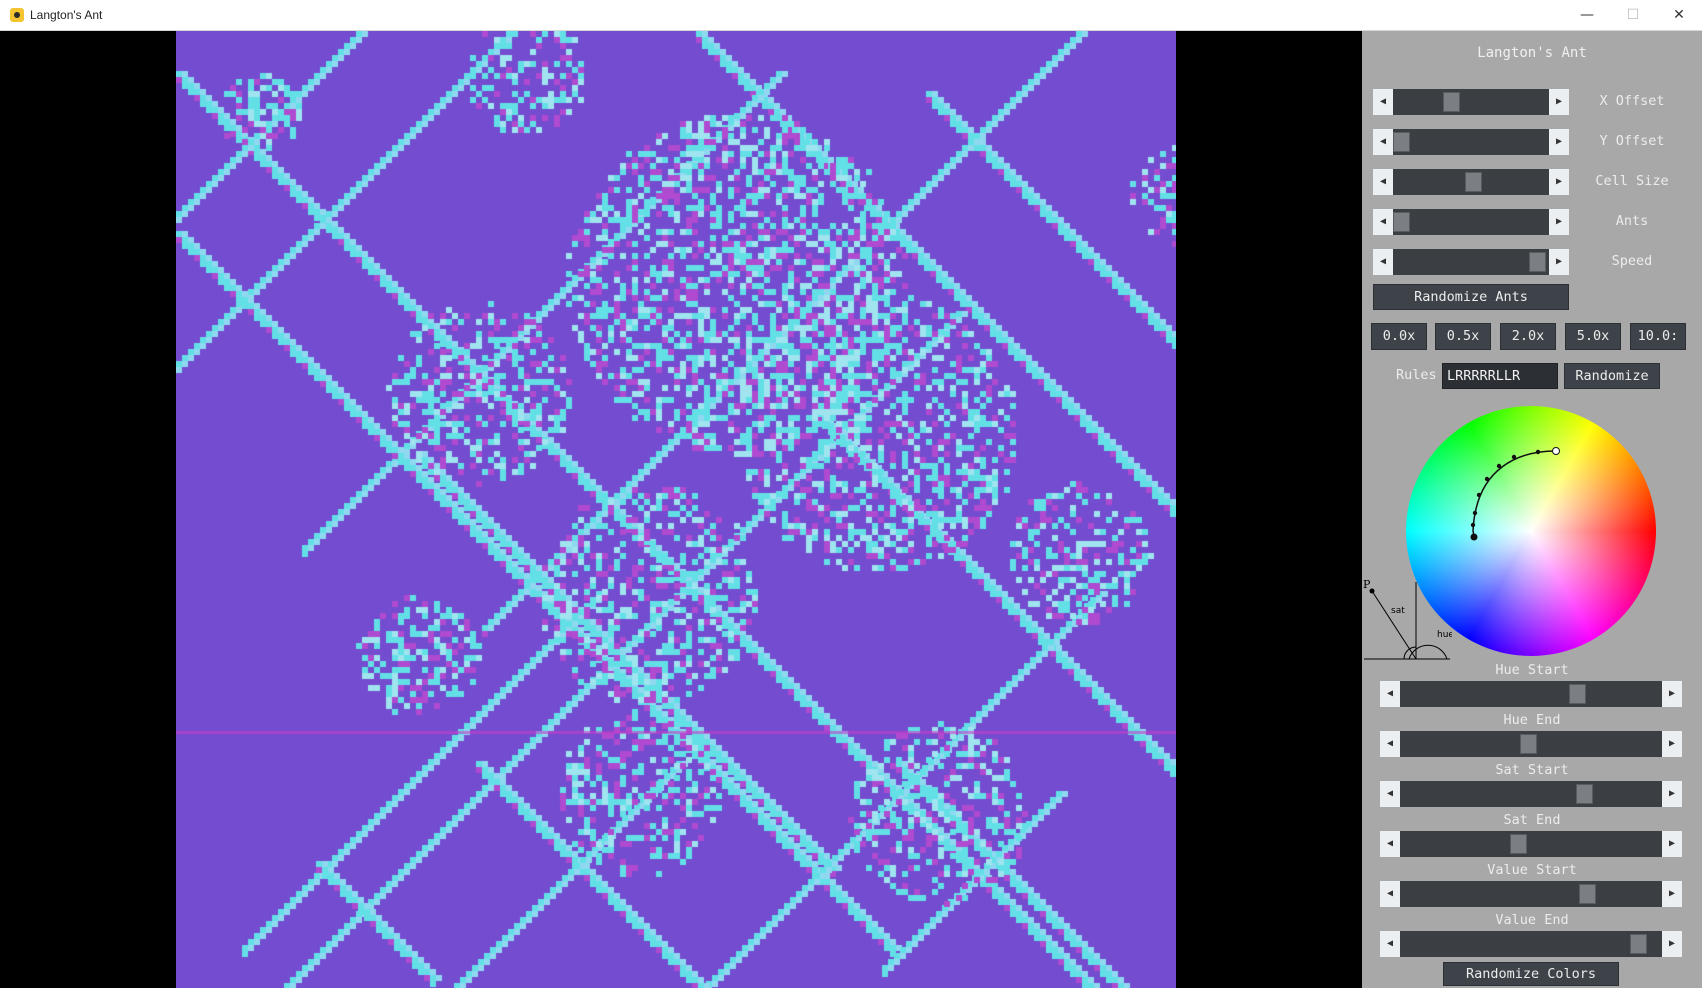 The width and height of the screenshot is (1702, 988). What do you see at coordinates (1531, 894) in the screenshot?
I see `value-start-slider: ◀ ▶` at bounding box center [1531, 894].